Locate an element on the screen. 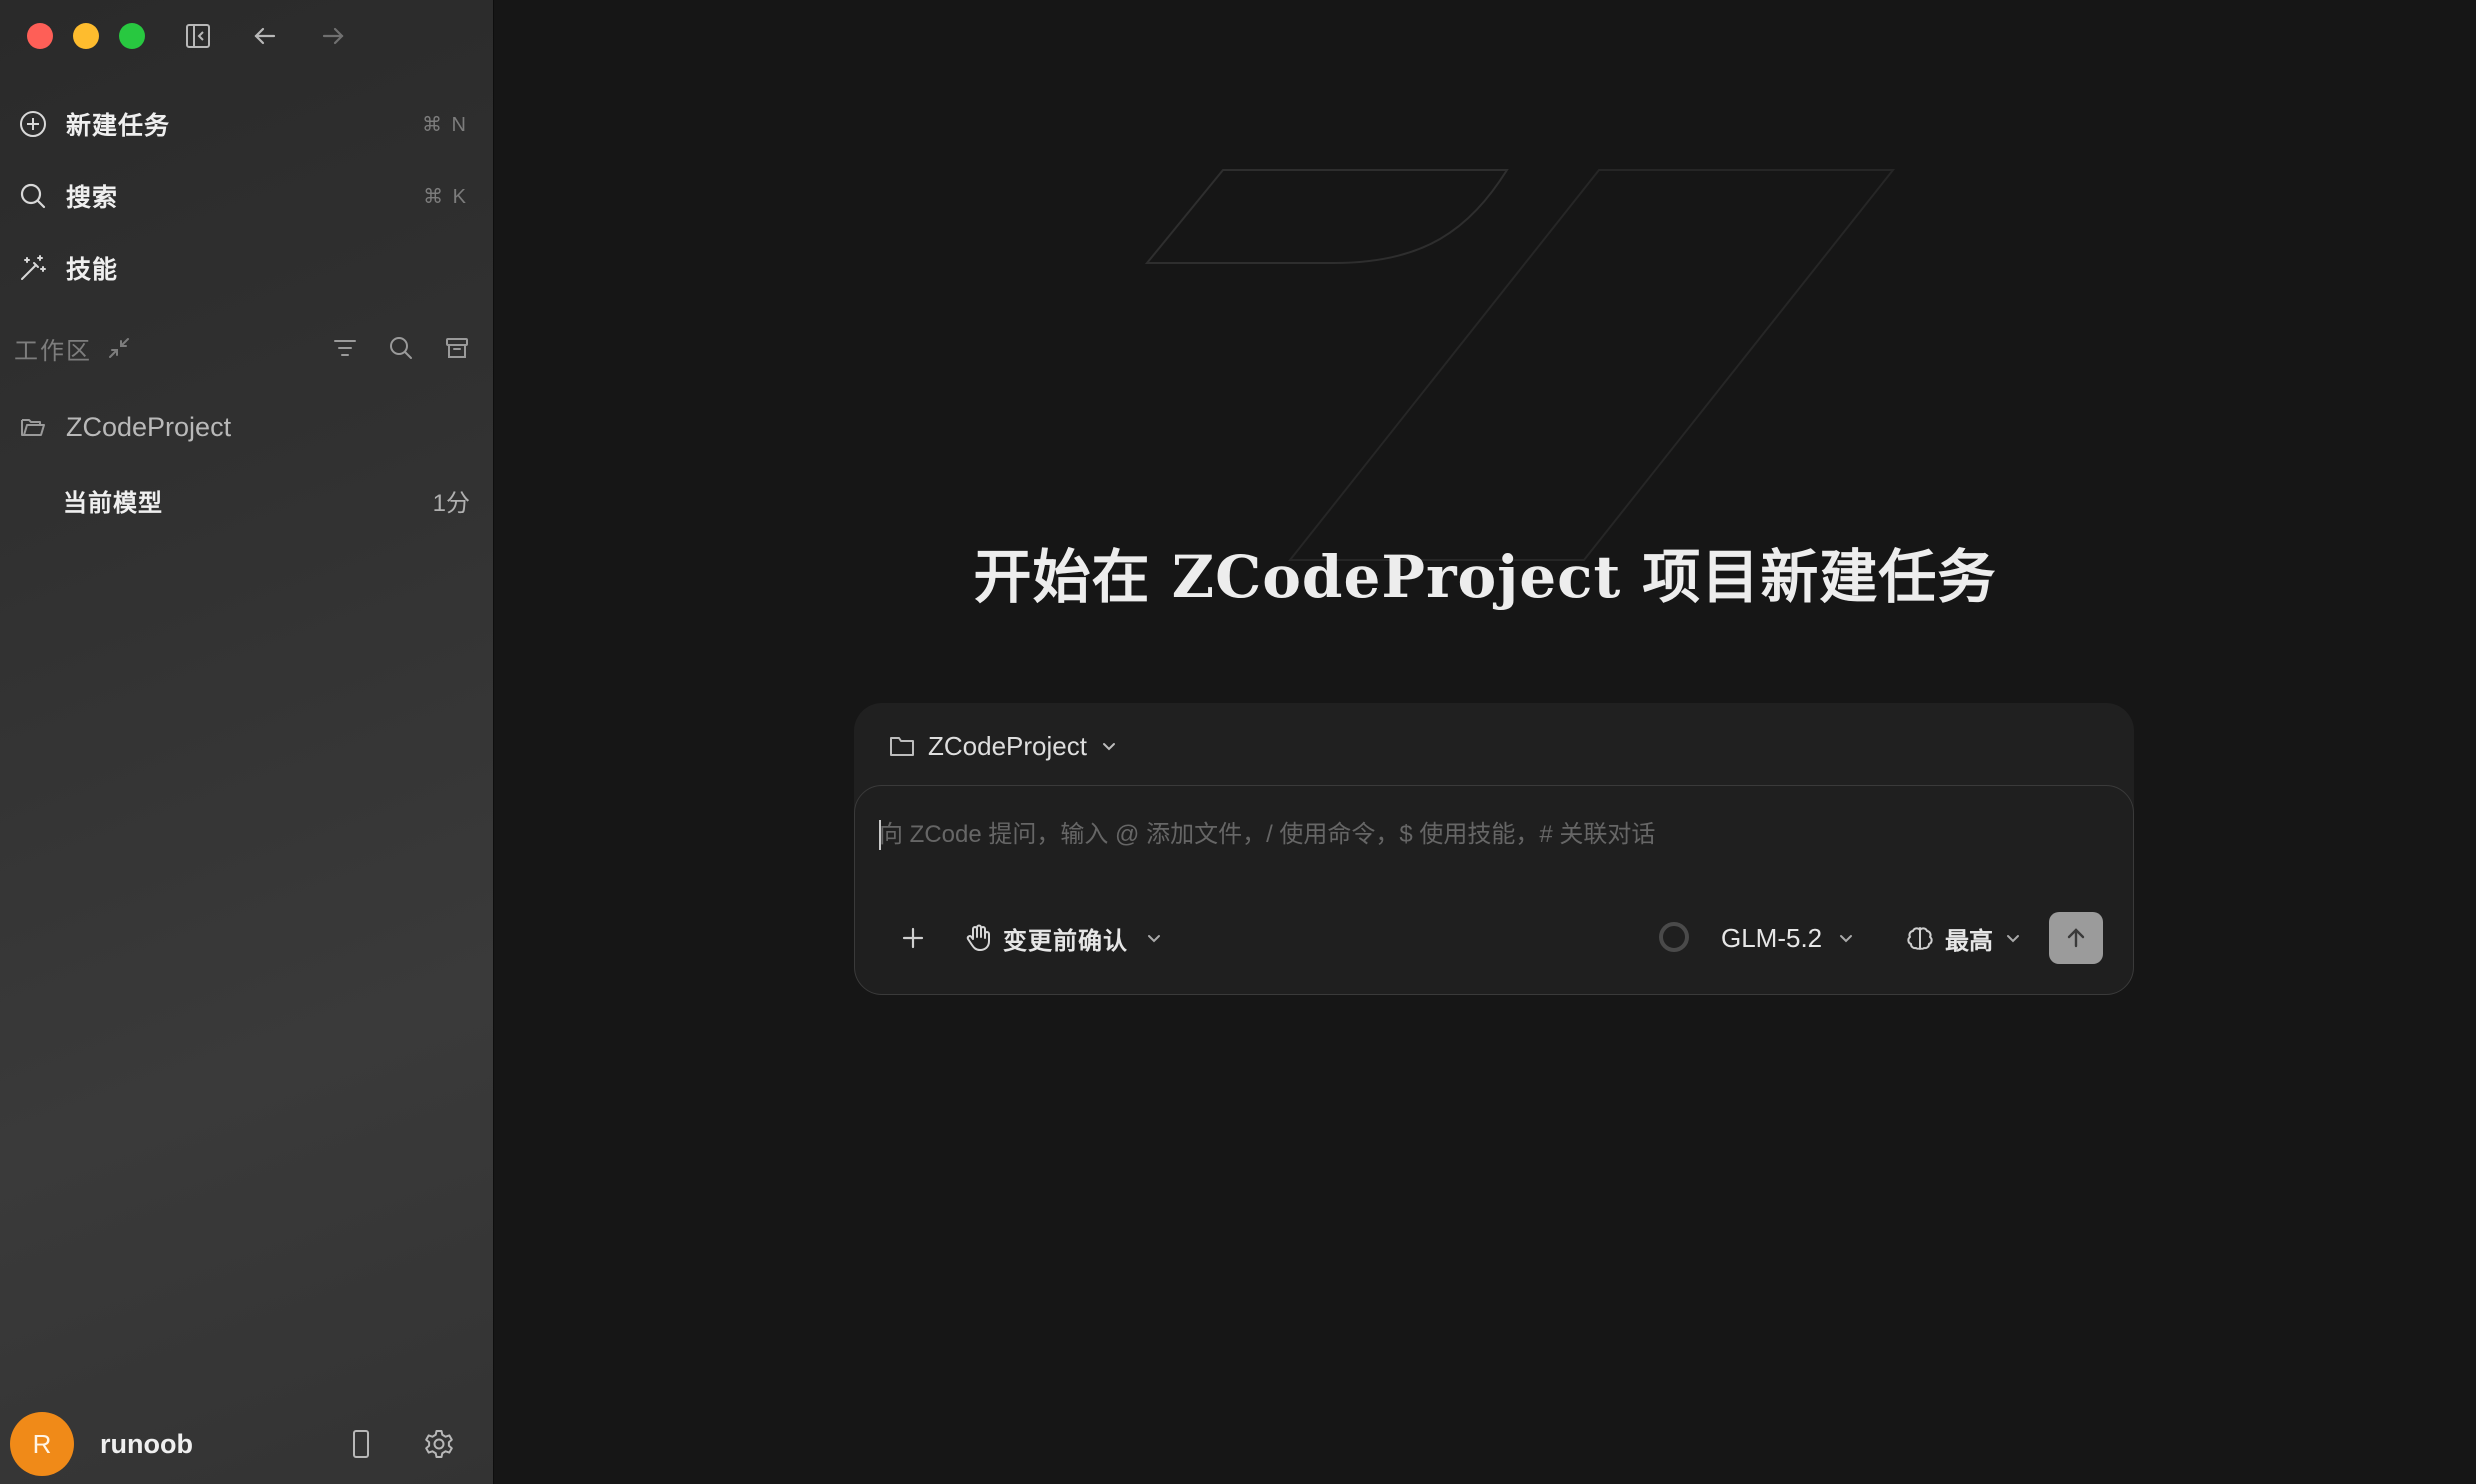 The width and height of the screenshot is (2476, 1484). search-icon is located at coordinates (33, 196).